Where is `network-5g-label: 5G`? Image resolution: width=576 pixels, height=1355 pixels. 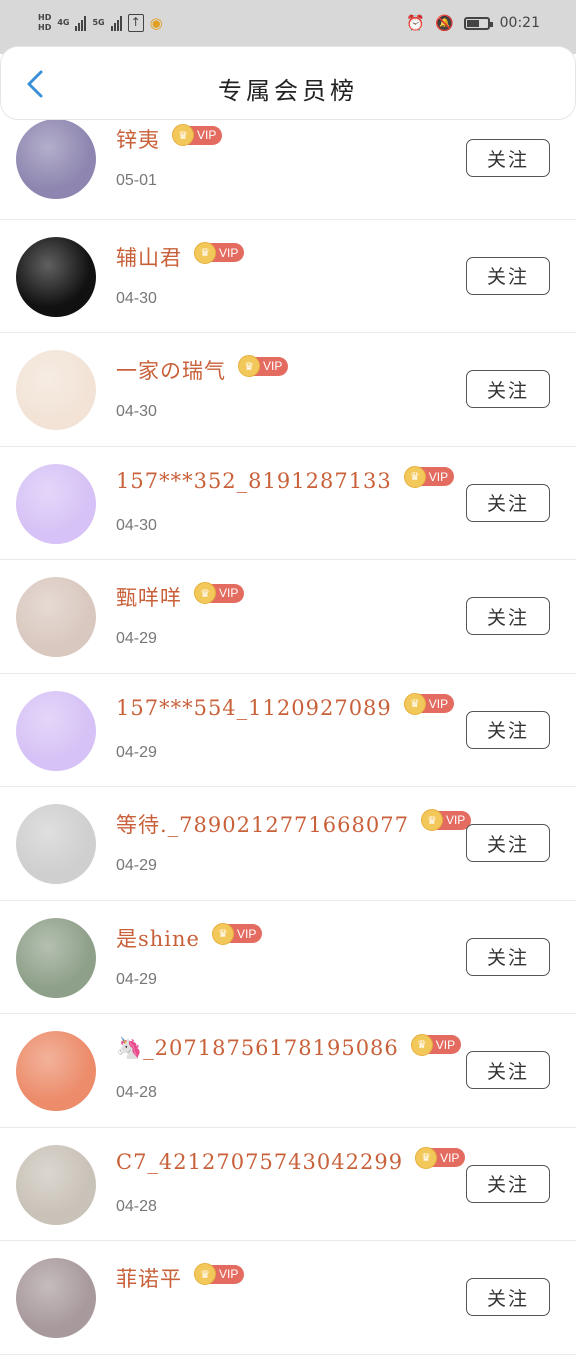 network-5g-label: 5G is located at coordinates (98, 22).